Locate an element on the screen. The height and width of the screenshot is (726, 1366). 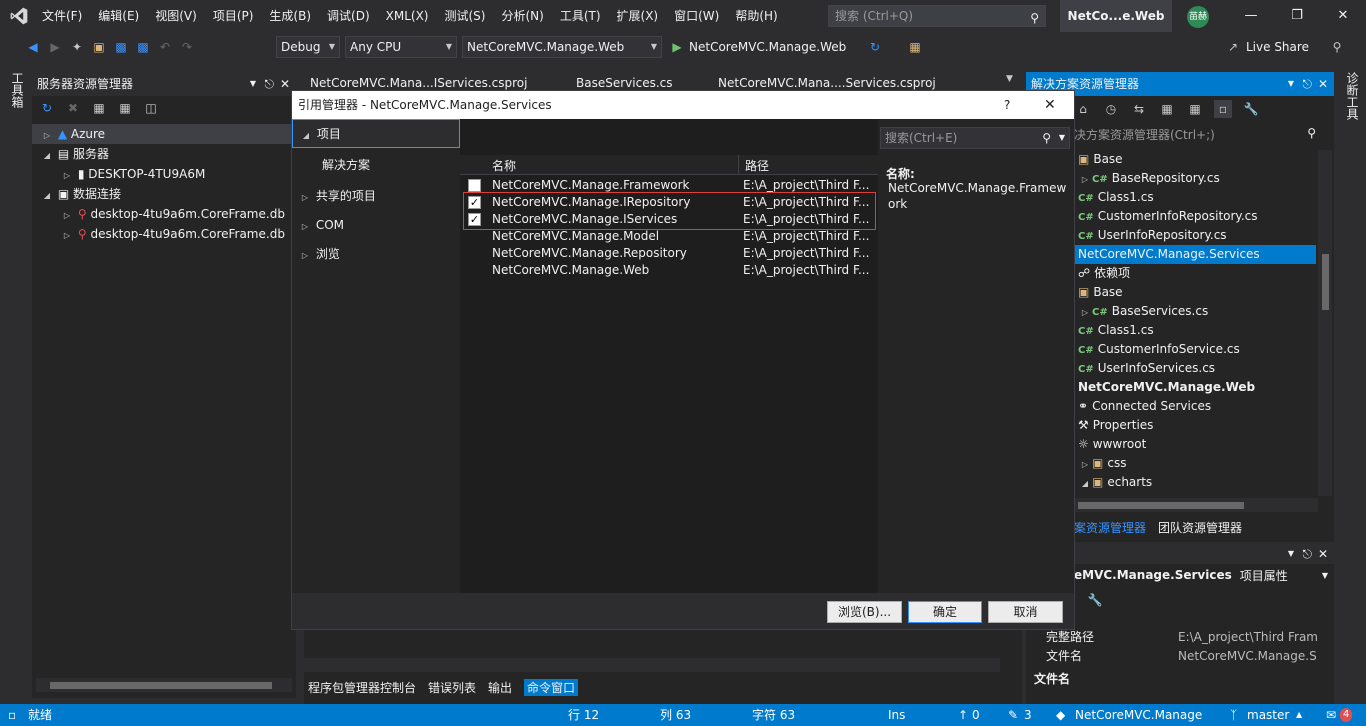
menu-help: 帮助(H) is located at coordinates (756, 16).